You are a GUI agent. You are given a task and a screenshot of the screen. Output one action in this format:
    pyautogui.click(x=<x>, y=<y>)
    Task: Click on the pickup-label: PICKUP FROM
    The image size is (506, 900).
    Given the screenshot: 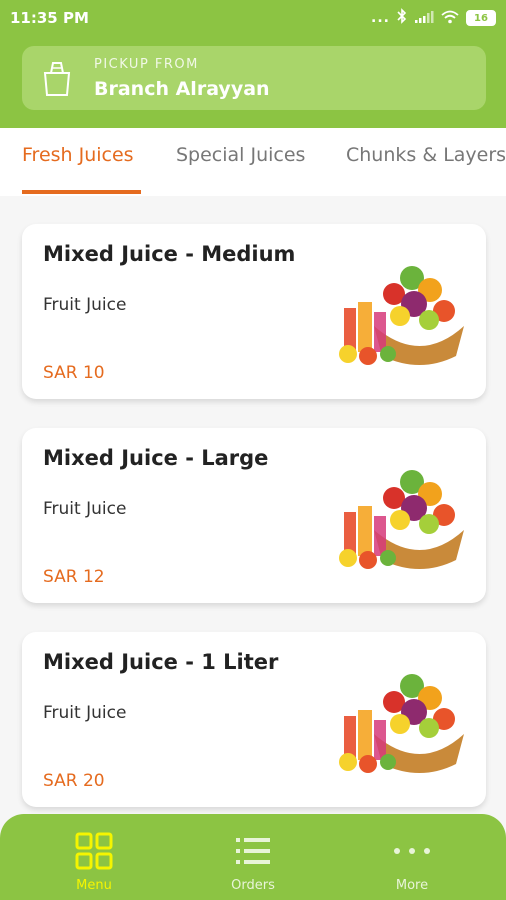 What is the action you would take?
    pyautogui.click(x=146, y=64)
    